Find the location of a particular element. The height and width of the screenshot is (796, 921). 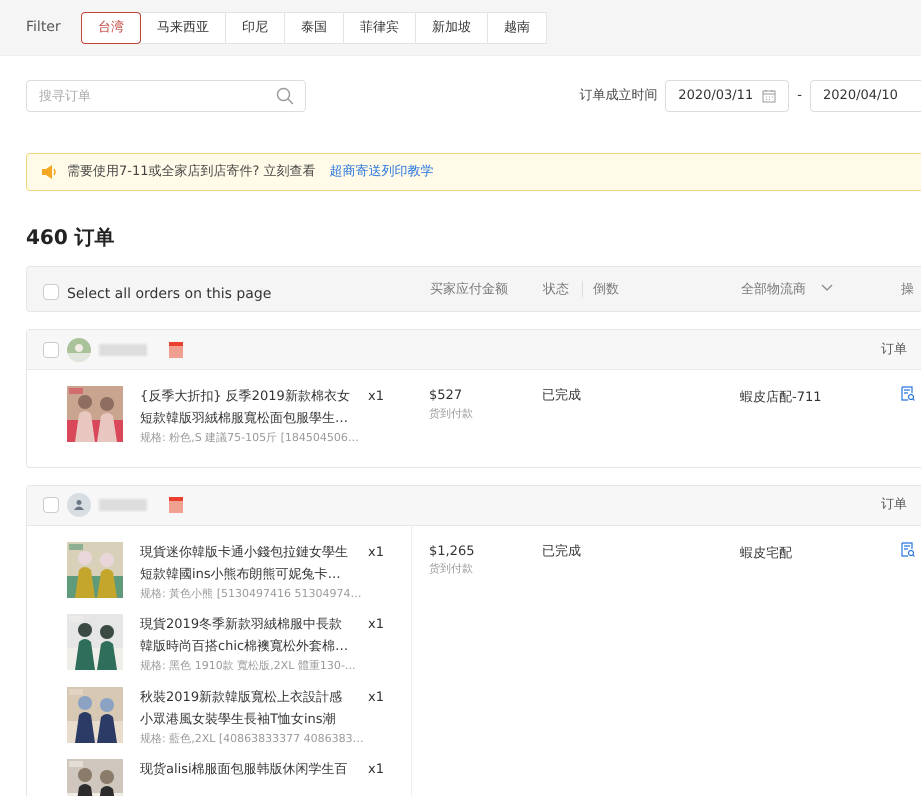

product-title: 現貨迷你韓版卡通小錢包拉鏈女學生 is located at coordinates (244, 553).